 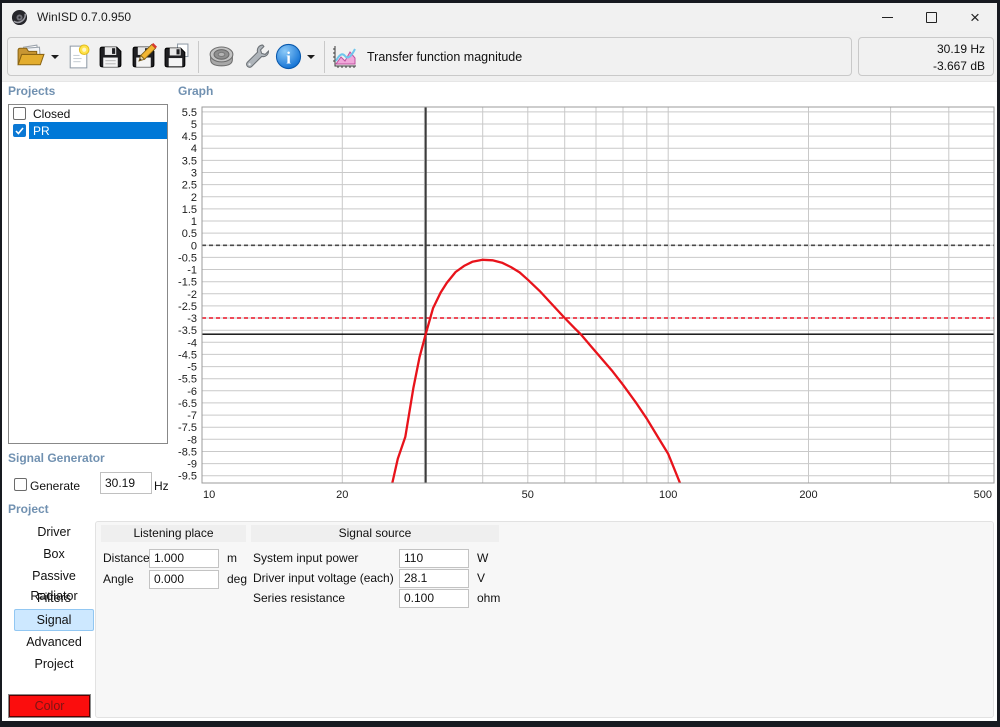 I want to click on minimize-icon, so click(x=887, y=17).